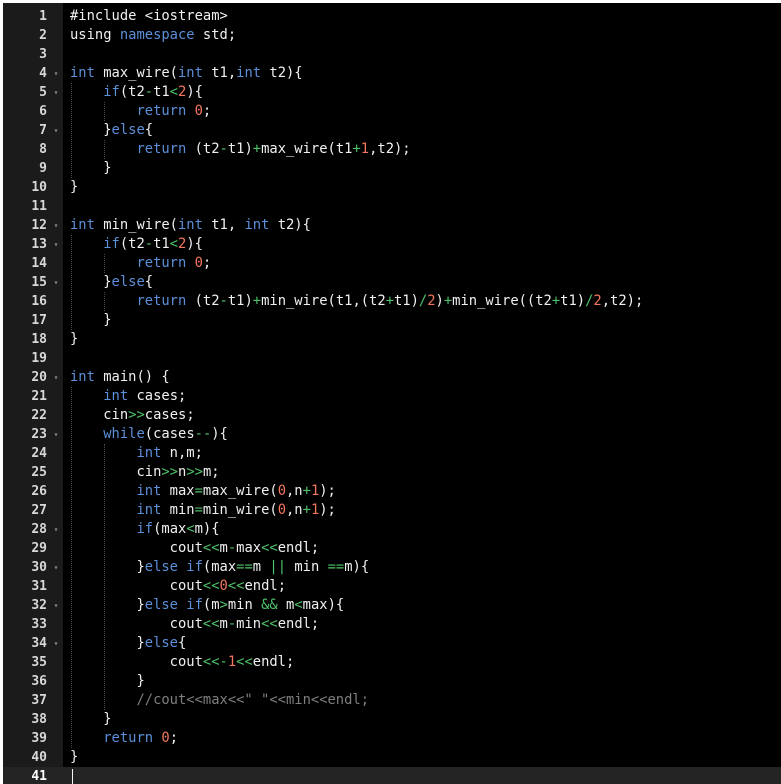  I want to click on code-line: 7 ▾ }else{, so click(392, 130).